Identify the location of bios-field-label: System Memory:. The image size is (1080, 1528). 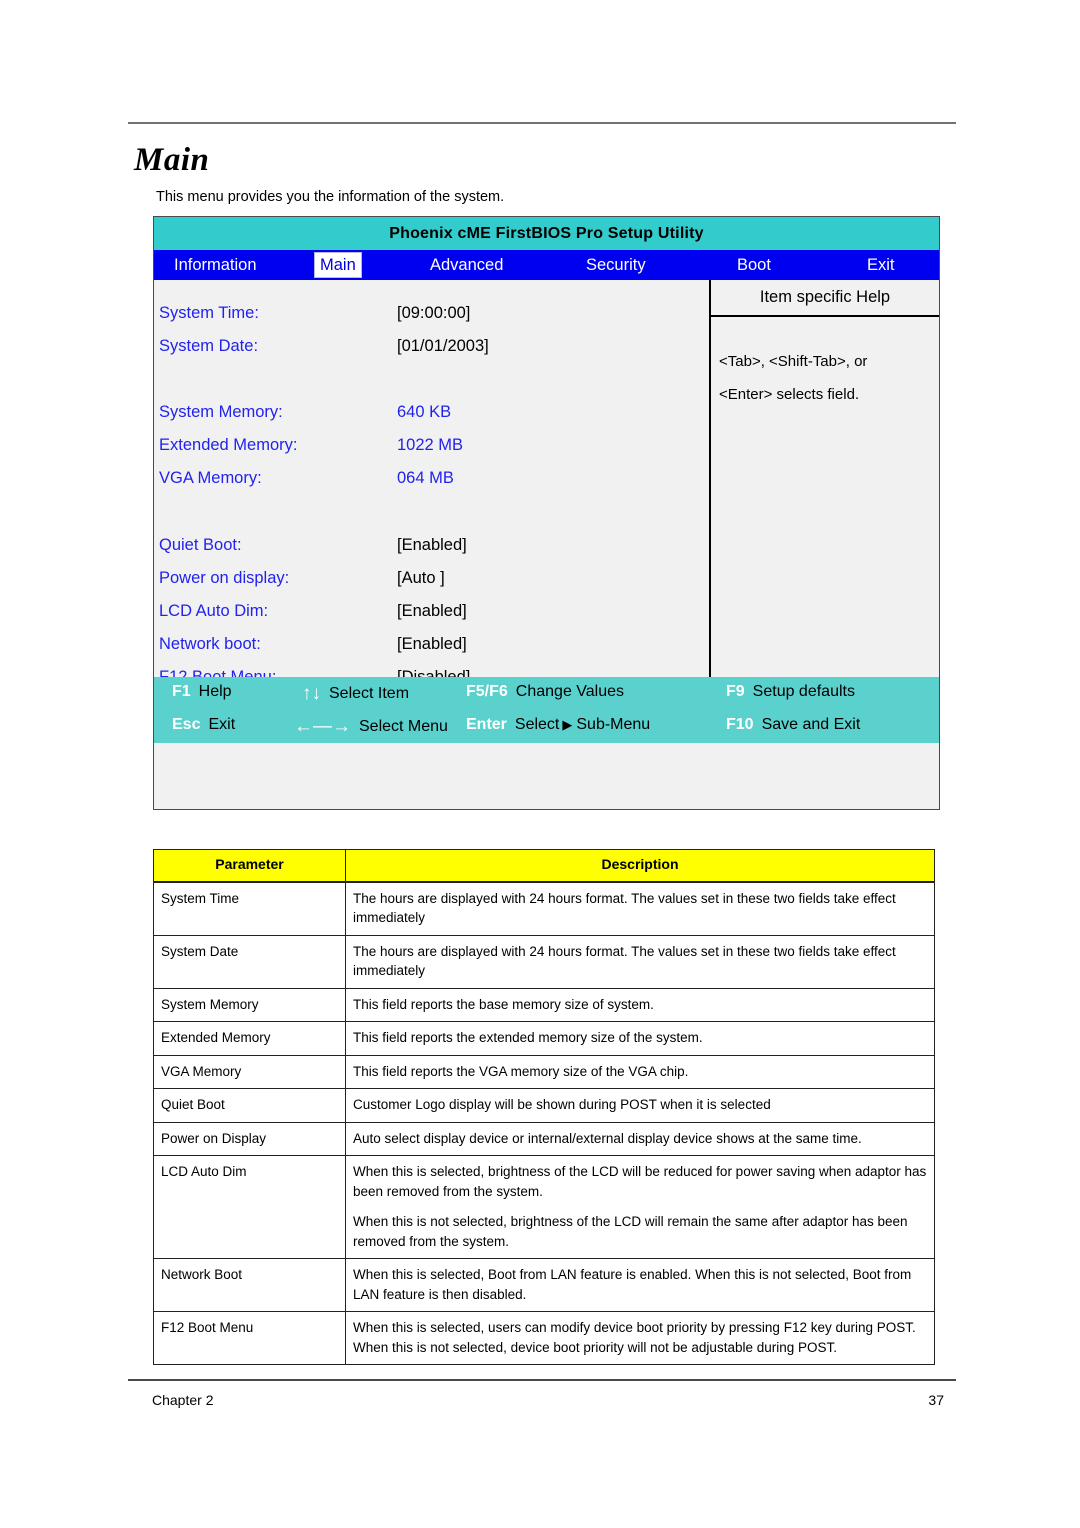
(221, 412).